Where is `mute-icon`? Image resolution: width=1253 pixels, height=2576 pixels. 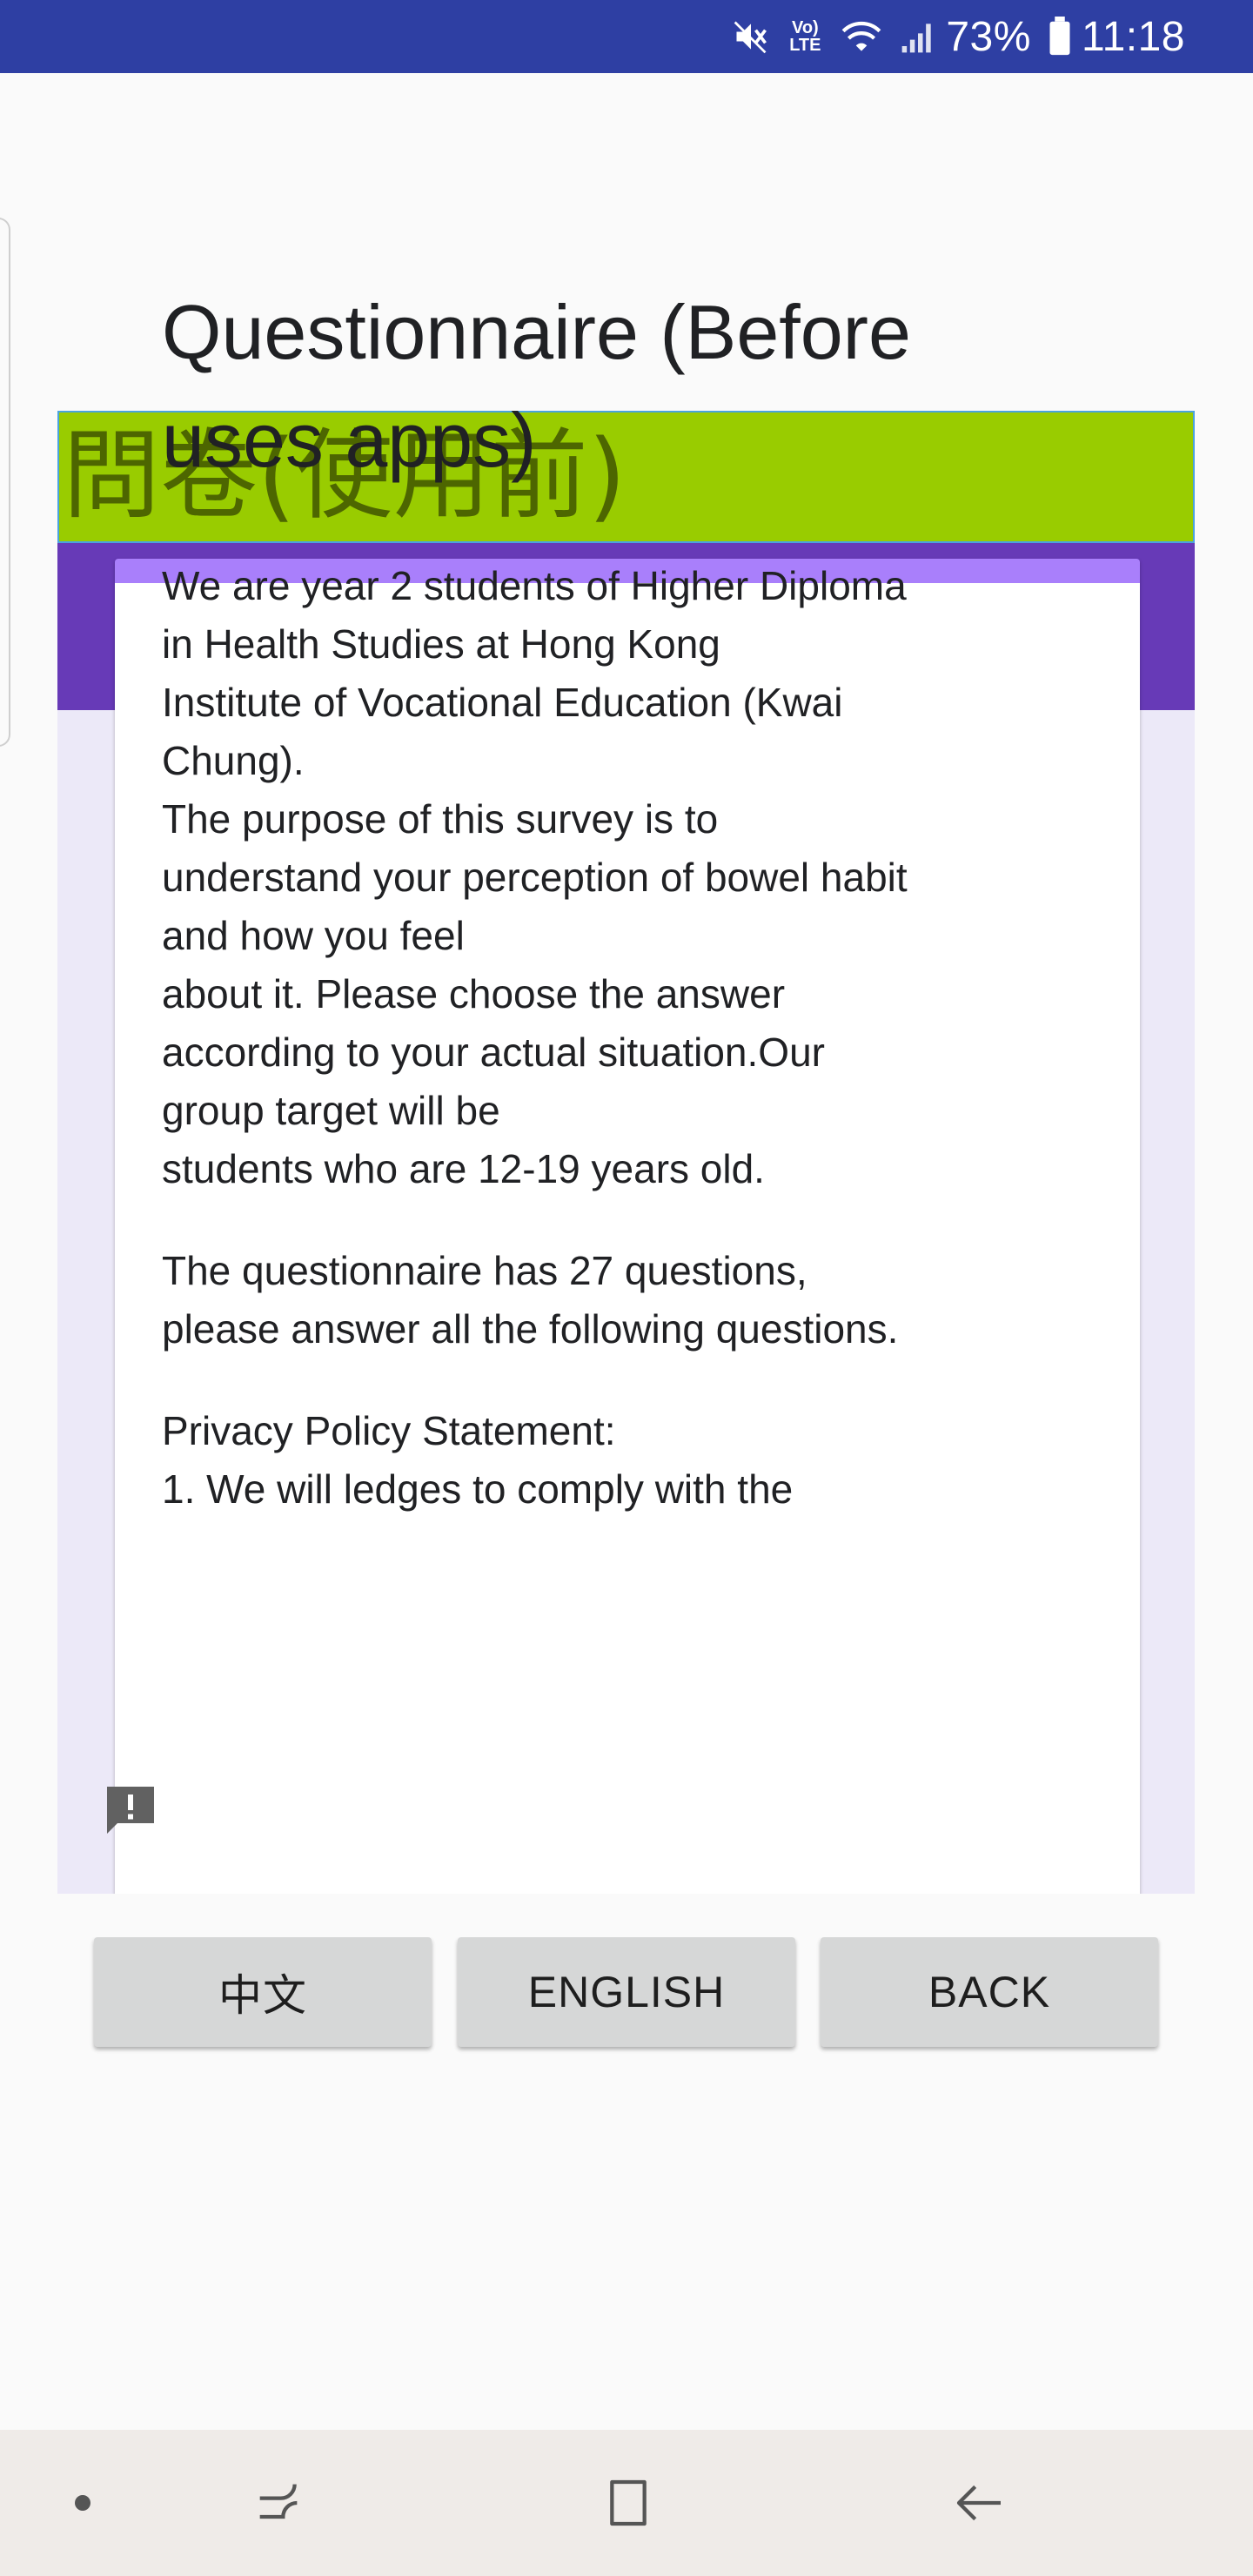
mute-icon is located at coordinates (751, 37).